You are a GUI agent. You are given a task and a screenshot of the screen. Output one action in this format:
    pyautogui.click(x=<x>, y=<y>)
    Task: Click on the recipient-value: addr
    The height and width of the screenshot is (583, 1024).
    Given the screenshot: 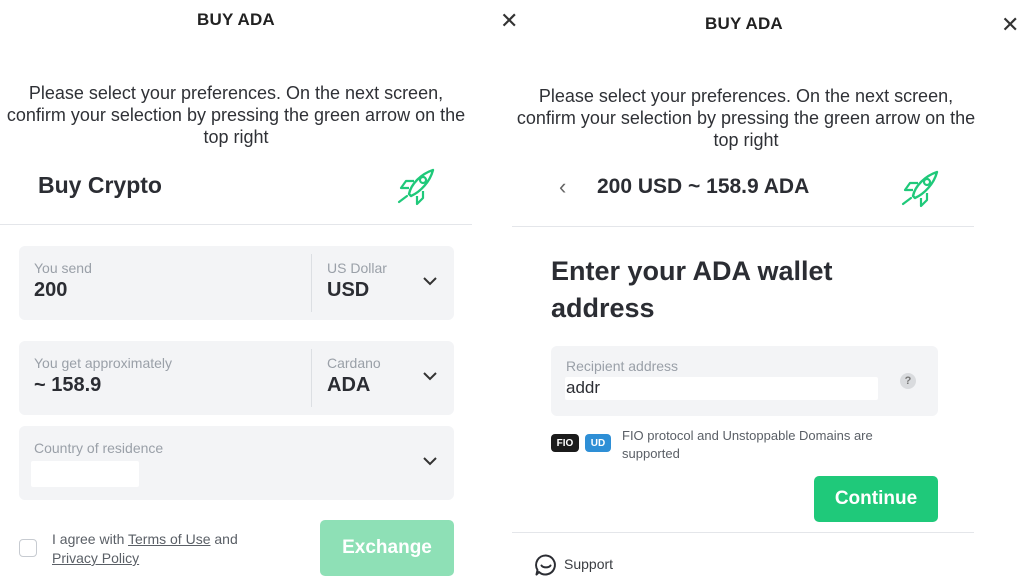 What is the action you would take?
    pyautogui.click(x=583, y=388)
    